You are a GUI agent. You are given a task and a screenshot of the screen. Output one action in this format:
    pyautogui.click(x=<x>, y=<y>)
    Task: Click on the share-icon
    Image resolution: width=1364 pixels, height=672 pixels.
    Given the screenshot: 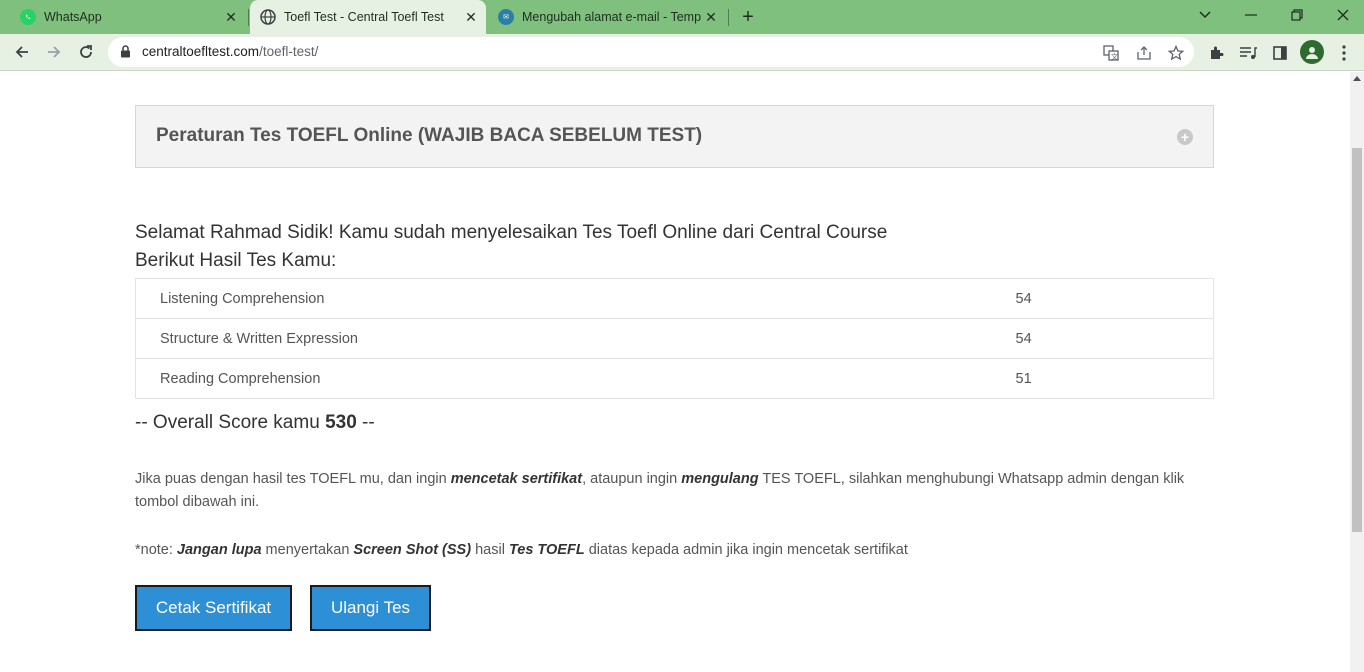 What is the action you would take?
    pyautogui.click(x=1144, y=53)
    